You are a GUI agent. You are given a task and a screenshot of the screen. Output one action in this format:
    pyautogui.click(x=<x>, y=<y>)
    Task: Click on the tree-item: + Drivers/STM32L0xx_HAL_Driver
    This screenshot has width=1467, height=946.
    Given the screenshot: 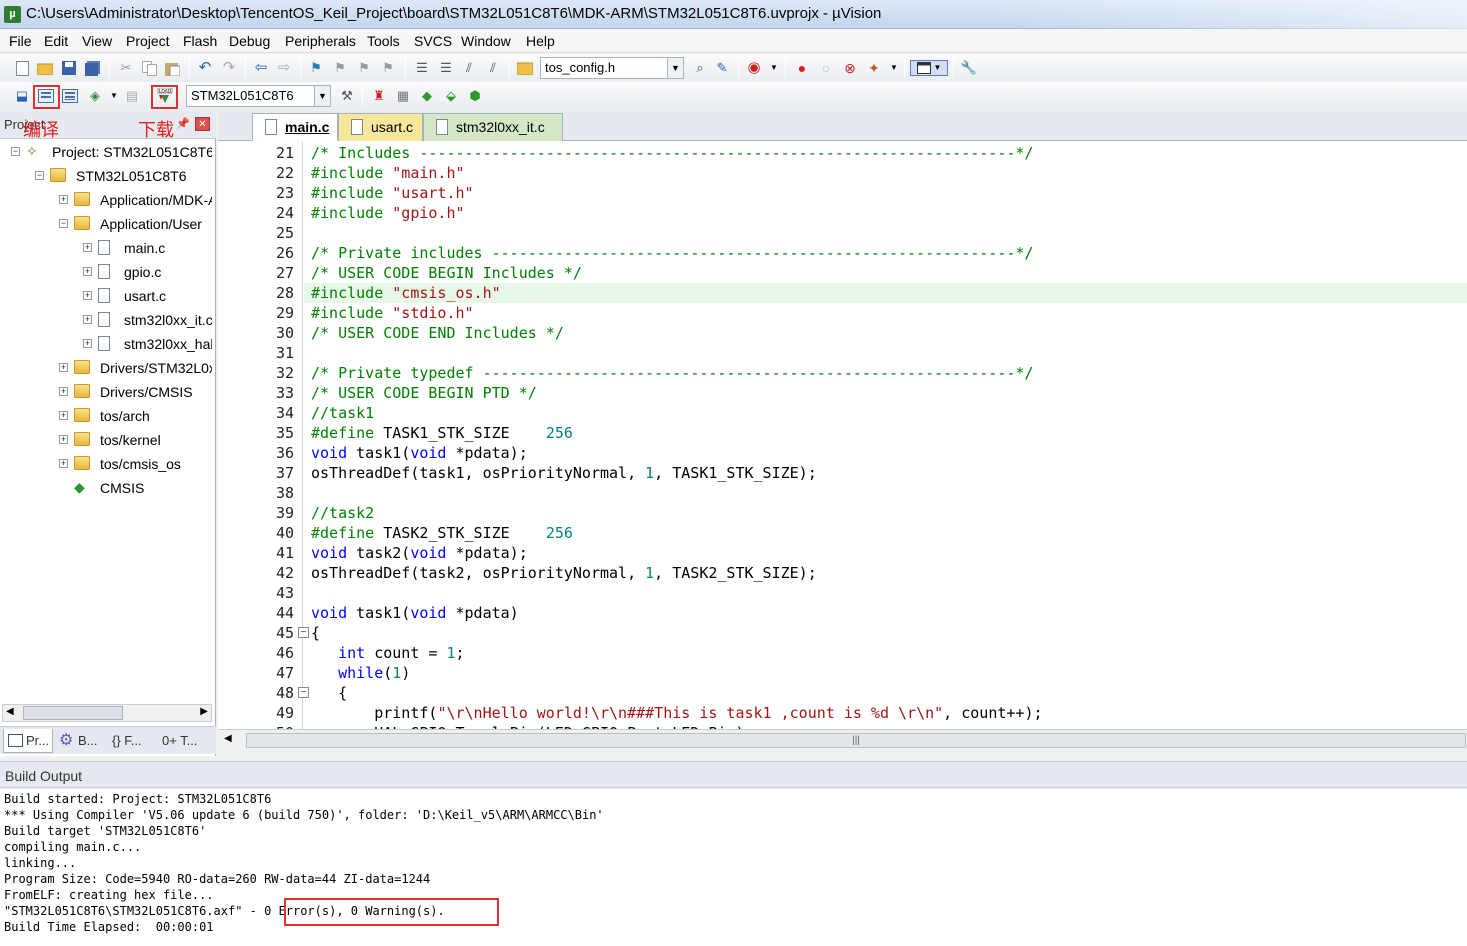 What is the action you would take?
    pyautogui.click(x=106, y=368)
    